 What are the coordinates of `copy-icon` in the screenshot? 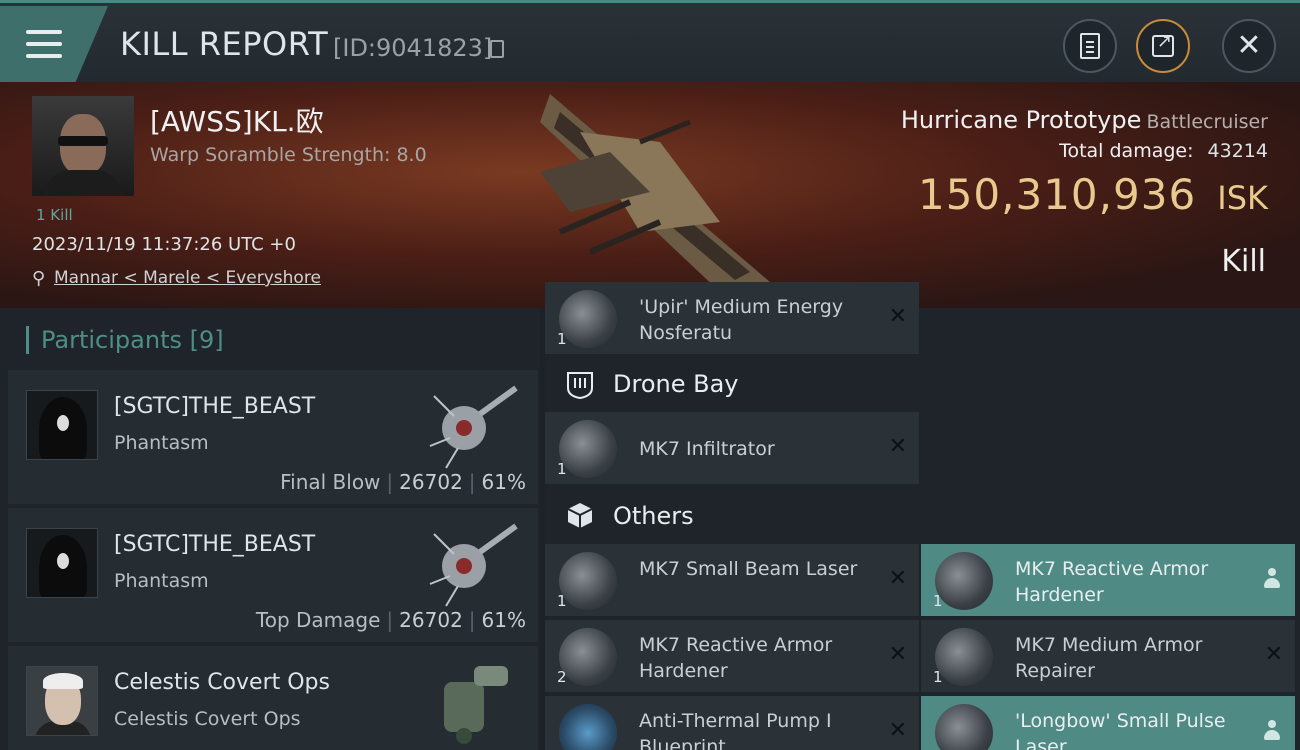 It's located at (497, 49).